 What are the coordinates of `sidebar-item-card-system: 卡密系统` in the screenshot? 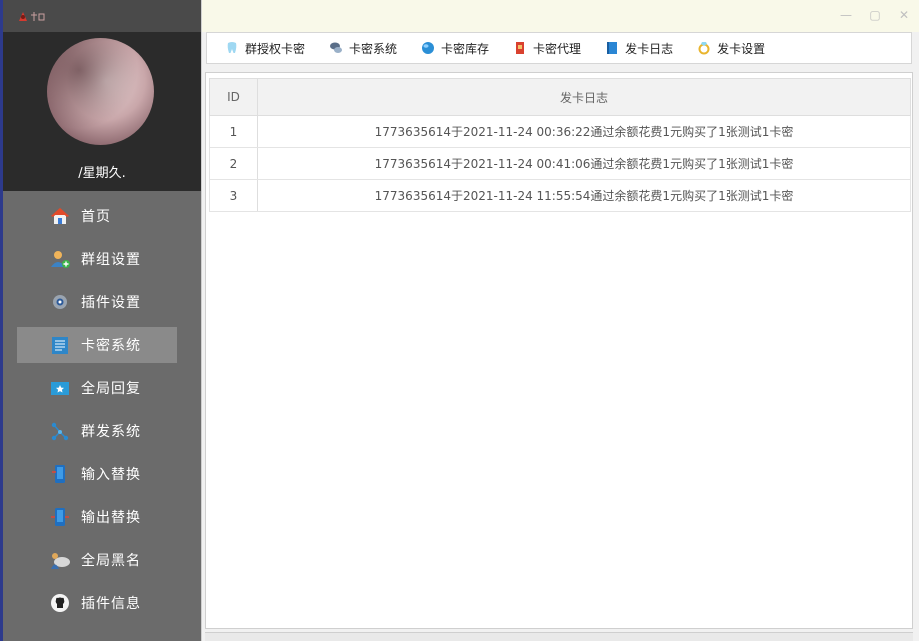 It's located at (97, 345).